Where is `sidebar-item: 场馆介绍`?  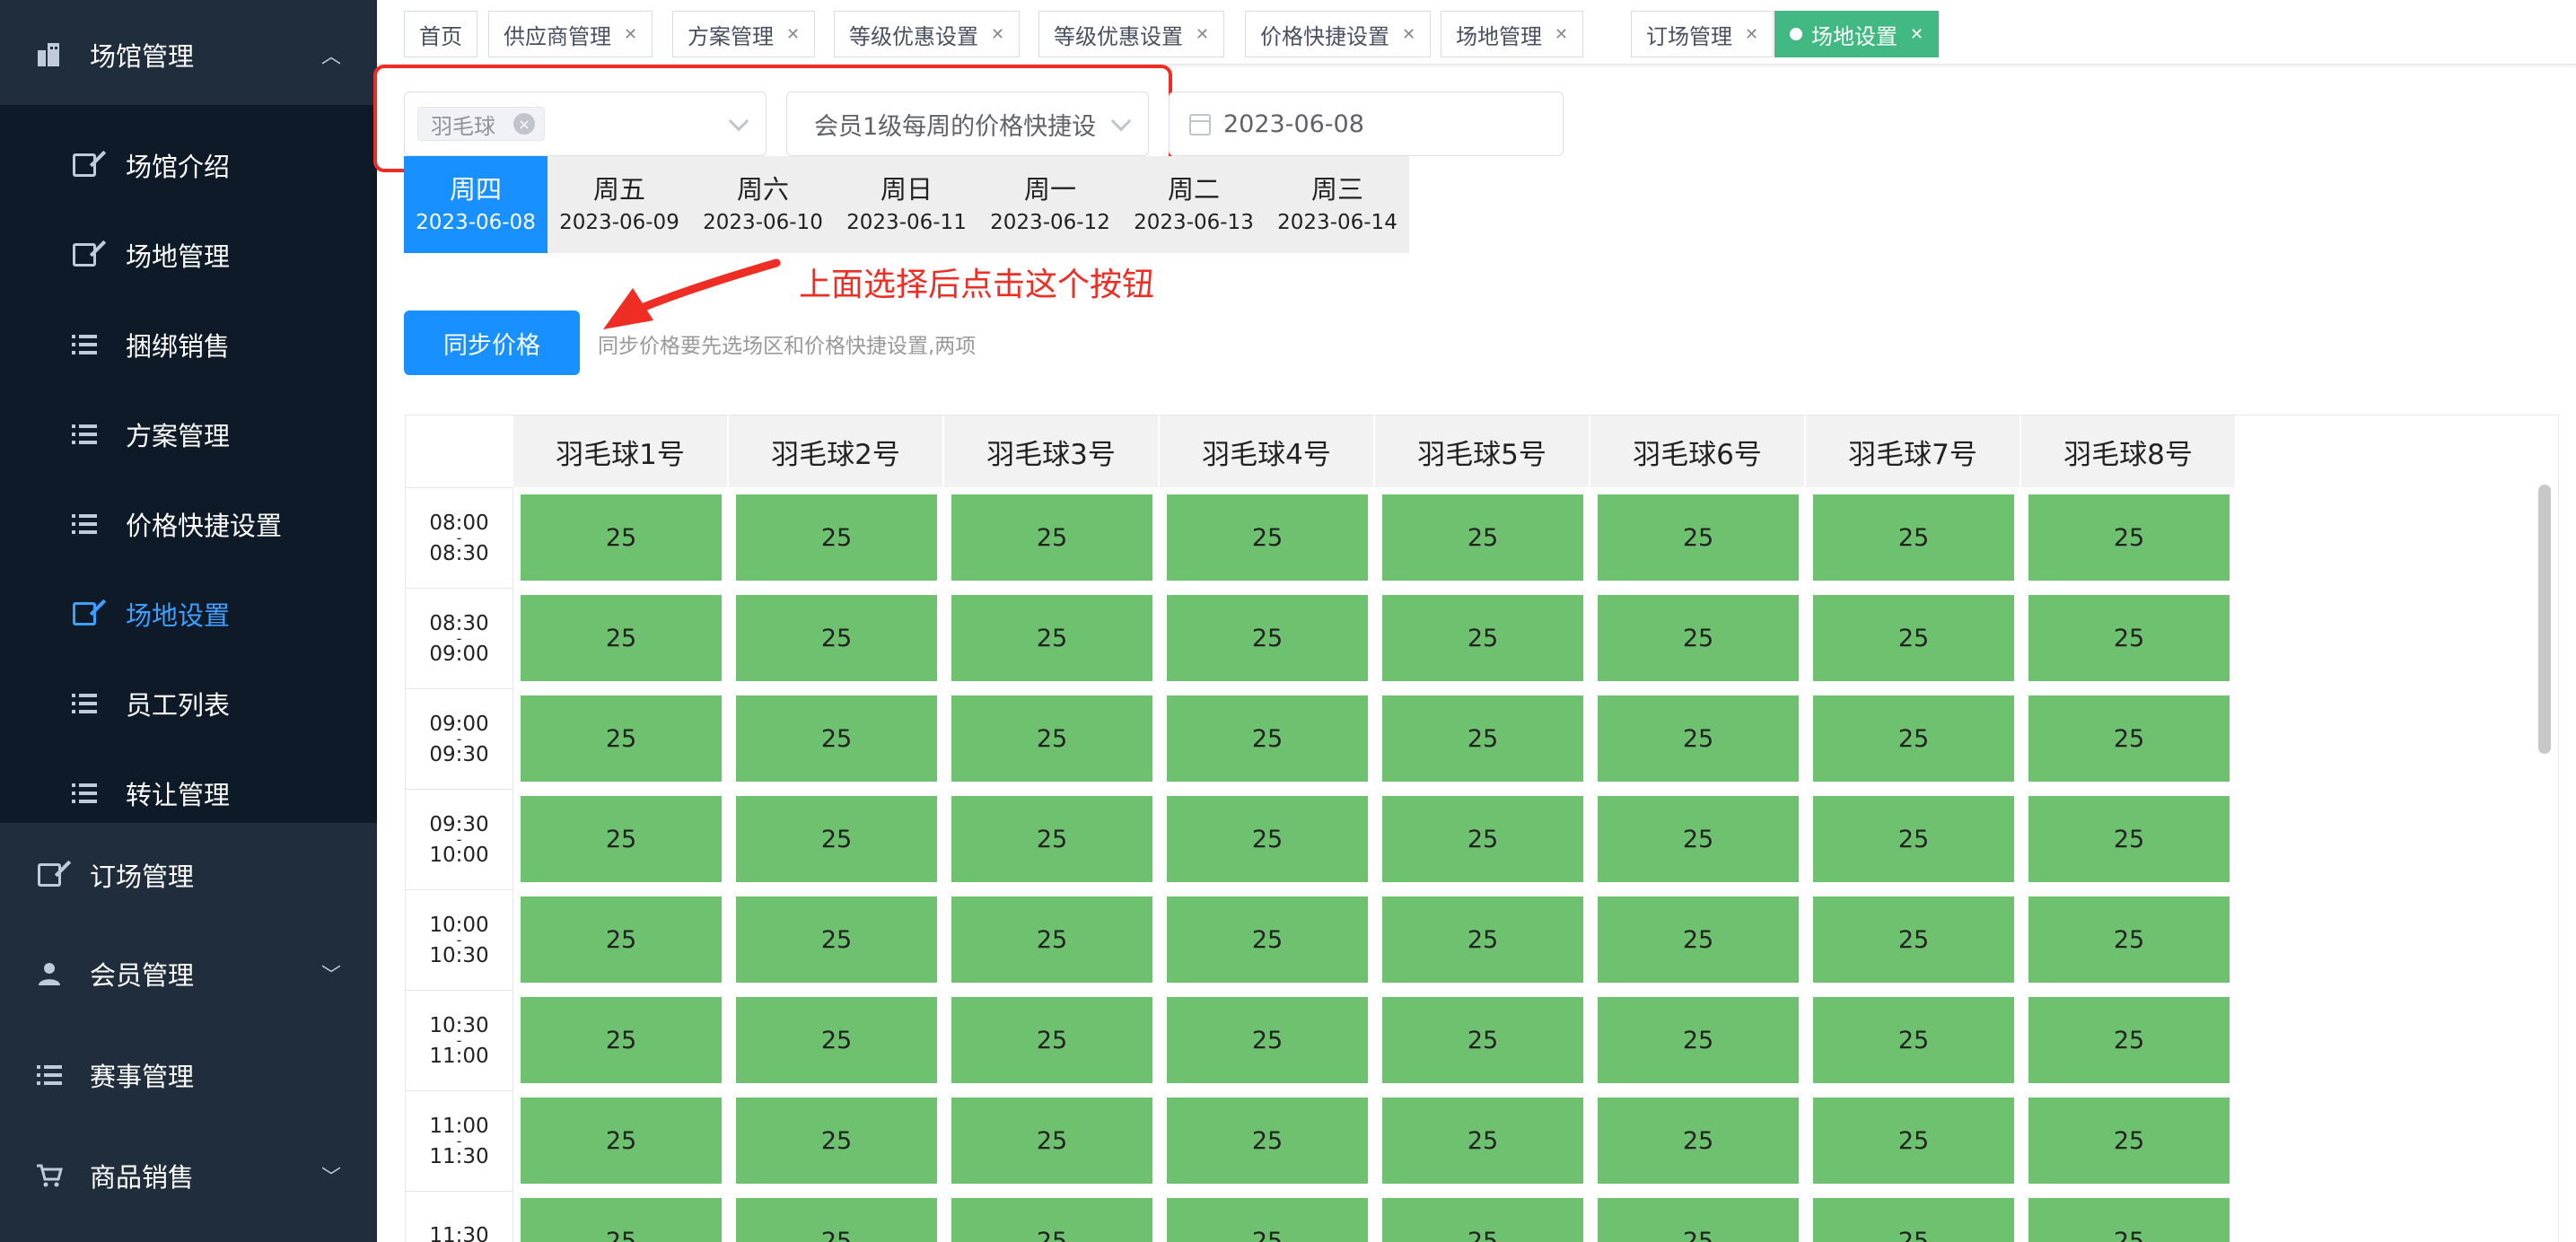 sidebar-item: 场馆介绍 is located at coordinates (188, 165).